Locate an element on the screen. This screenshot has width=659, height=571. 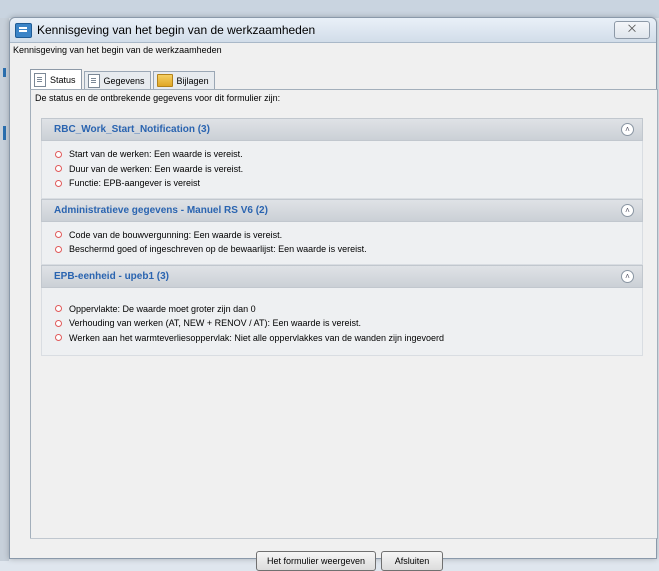
background-window-strip is located at coordinates (329, 9).